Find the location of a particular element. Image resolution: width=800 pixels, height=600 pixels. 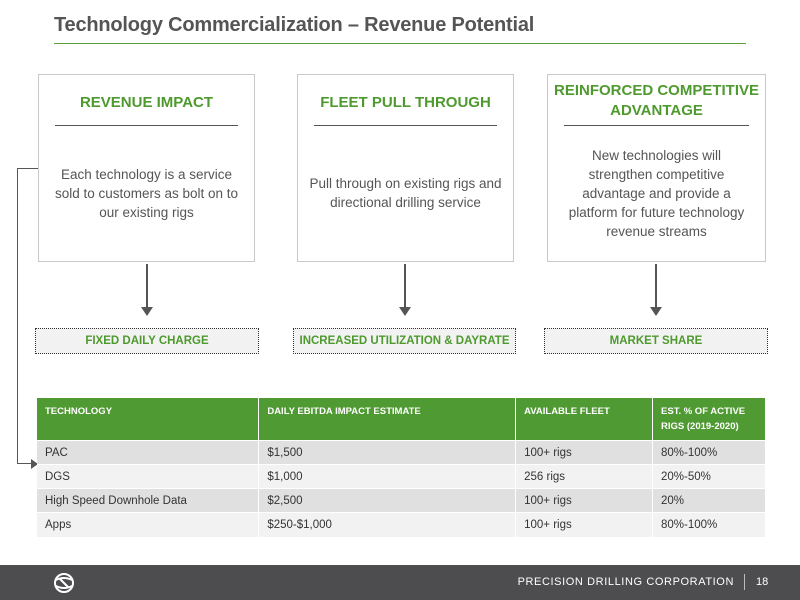

title-underline is located at coordinates (400, 43).